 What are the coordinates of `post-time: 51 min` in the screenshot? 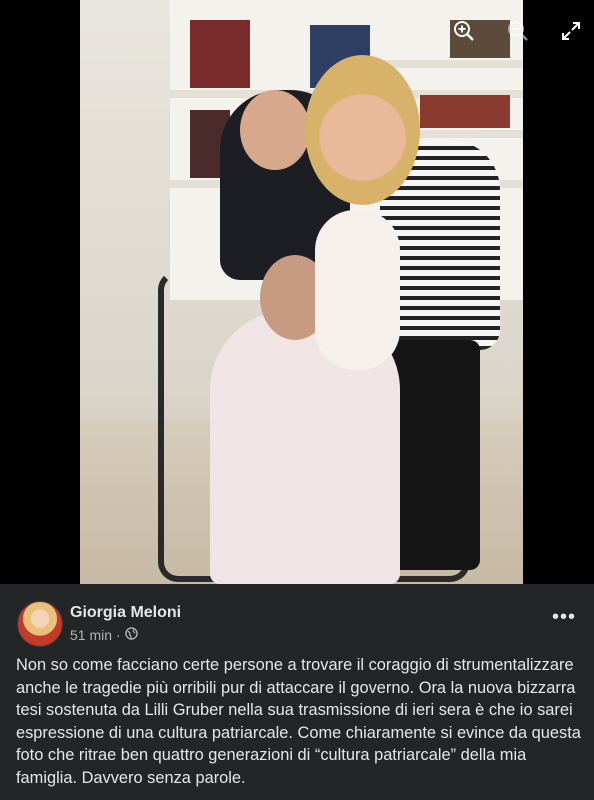 It's located at (91, 635).